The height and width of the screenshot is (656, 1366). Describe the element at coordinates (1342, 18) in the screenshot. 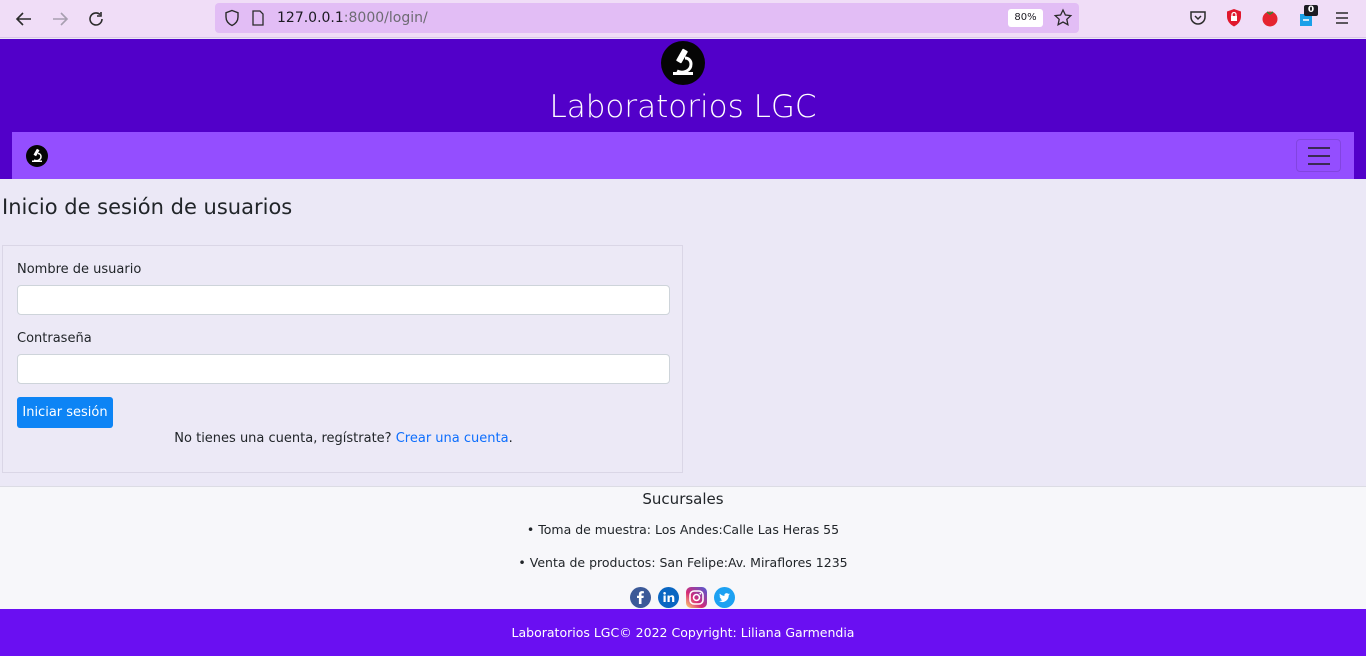

I see `hamburger-menu-icon` at that location.